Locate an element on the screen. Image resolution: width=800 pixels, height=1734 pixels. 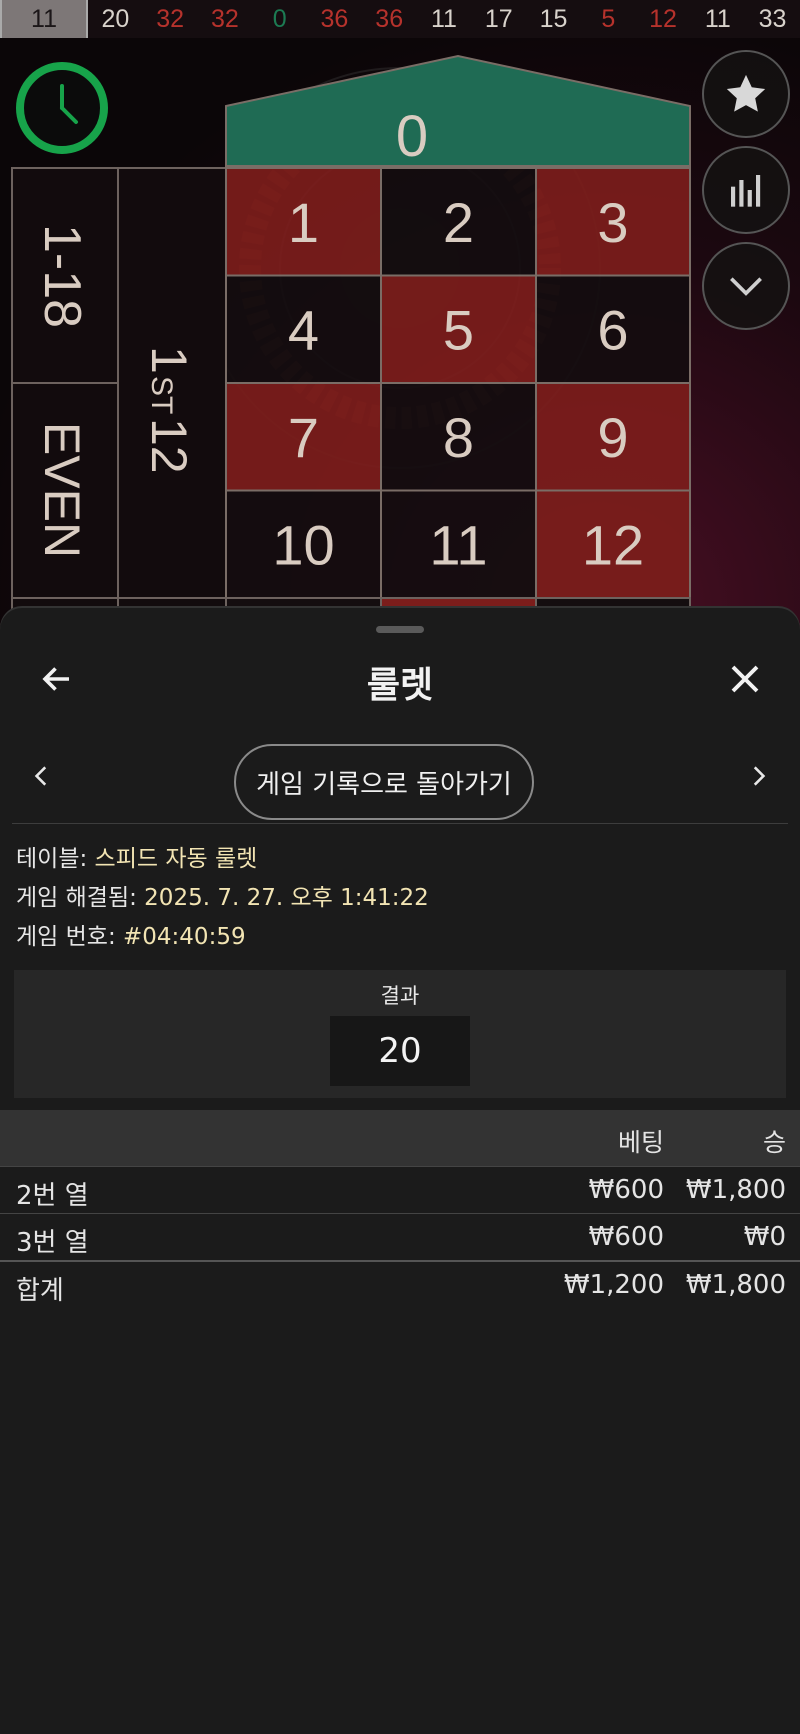
dozen-rest-label: 12 is located at coordinates (169, 446).